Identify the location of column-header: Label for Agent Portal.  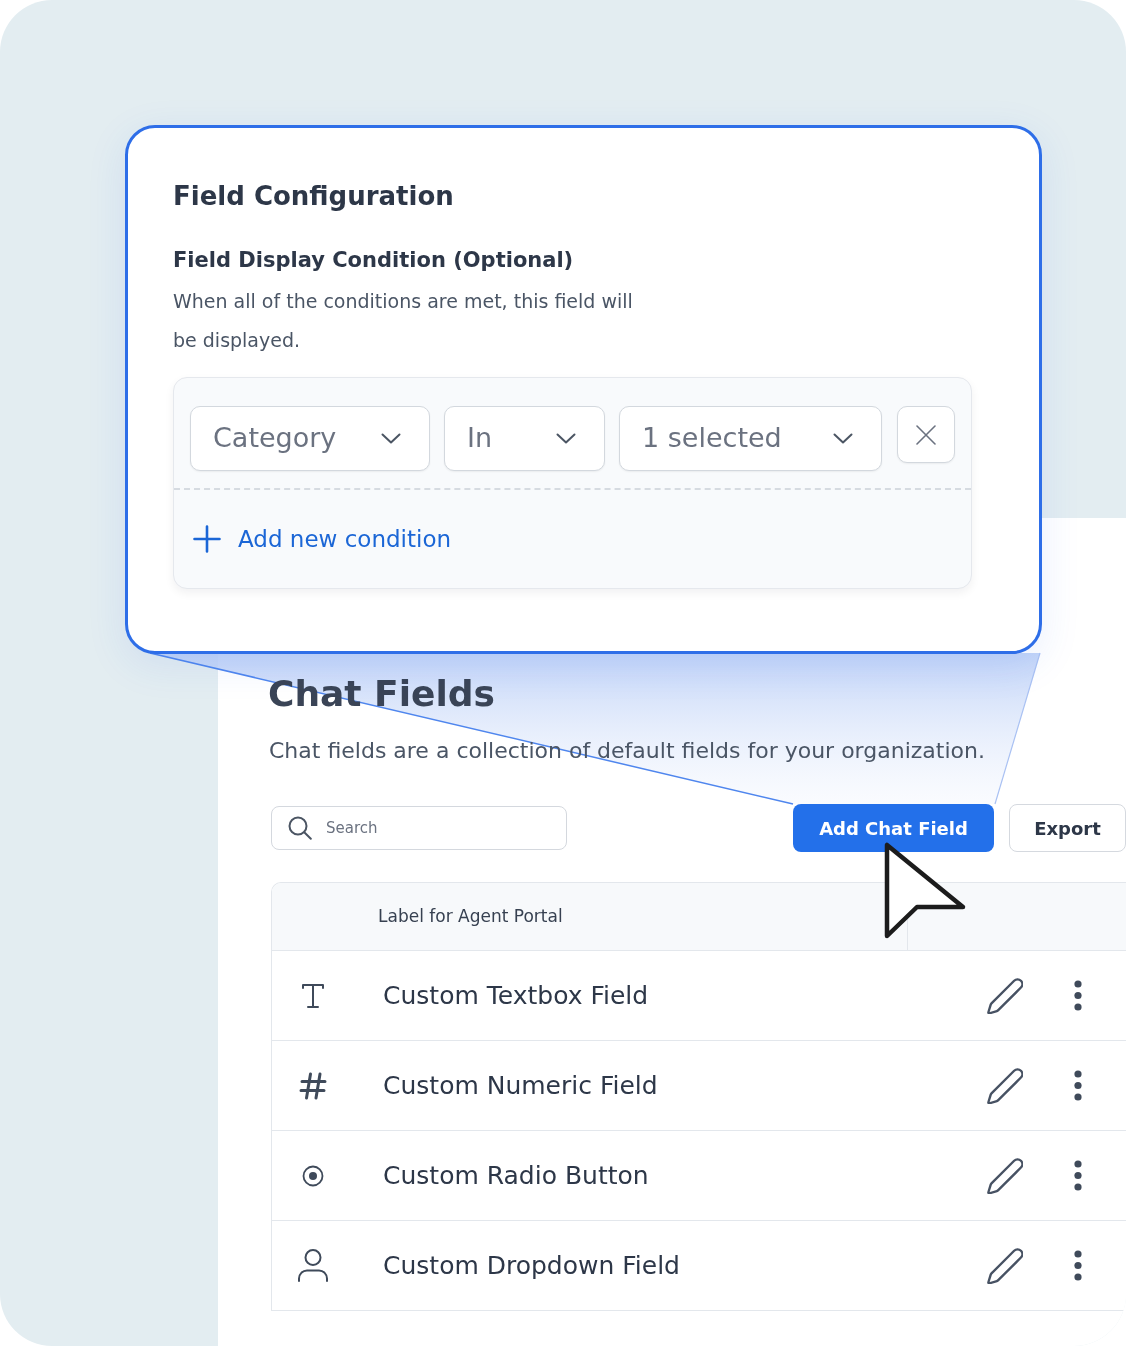
(470, 916).